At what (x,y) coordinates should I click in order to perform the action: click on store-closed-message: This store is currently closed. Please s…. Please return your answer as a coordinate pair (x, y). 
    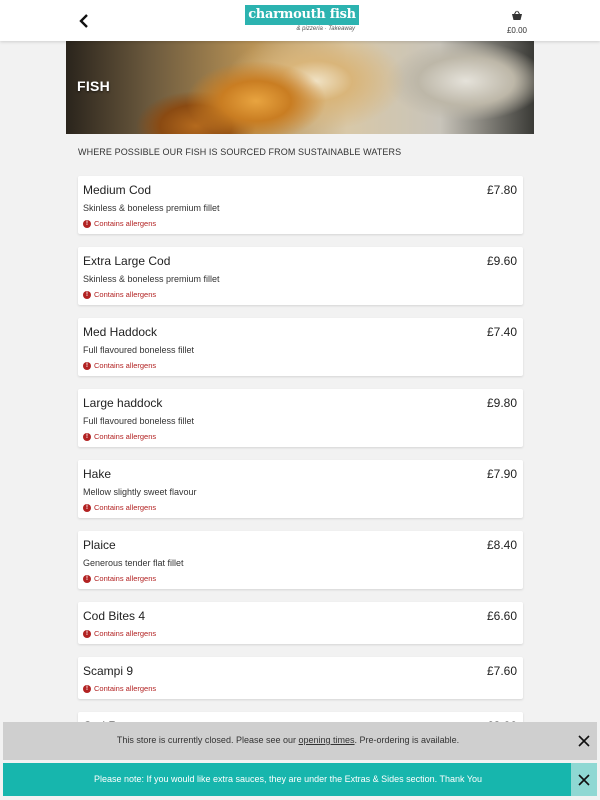
    Looking at the image, I should click on (288, 740).